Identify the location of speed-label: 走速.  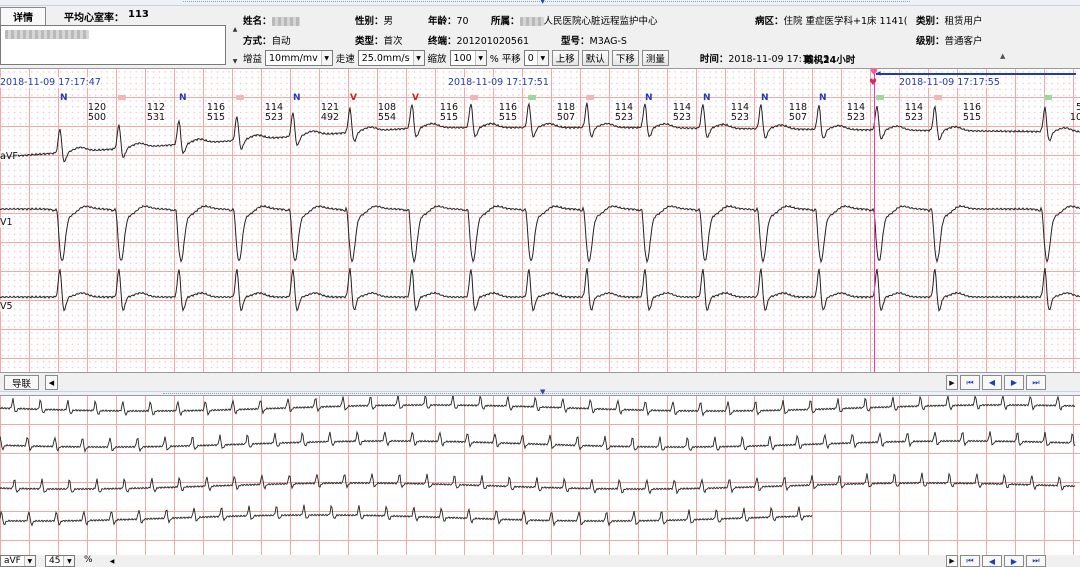
(345, 59).